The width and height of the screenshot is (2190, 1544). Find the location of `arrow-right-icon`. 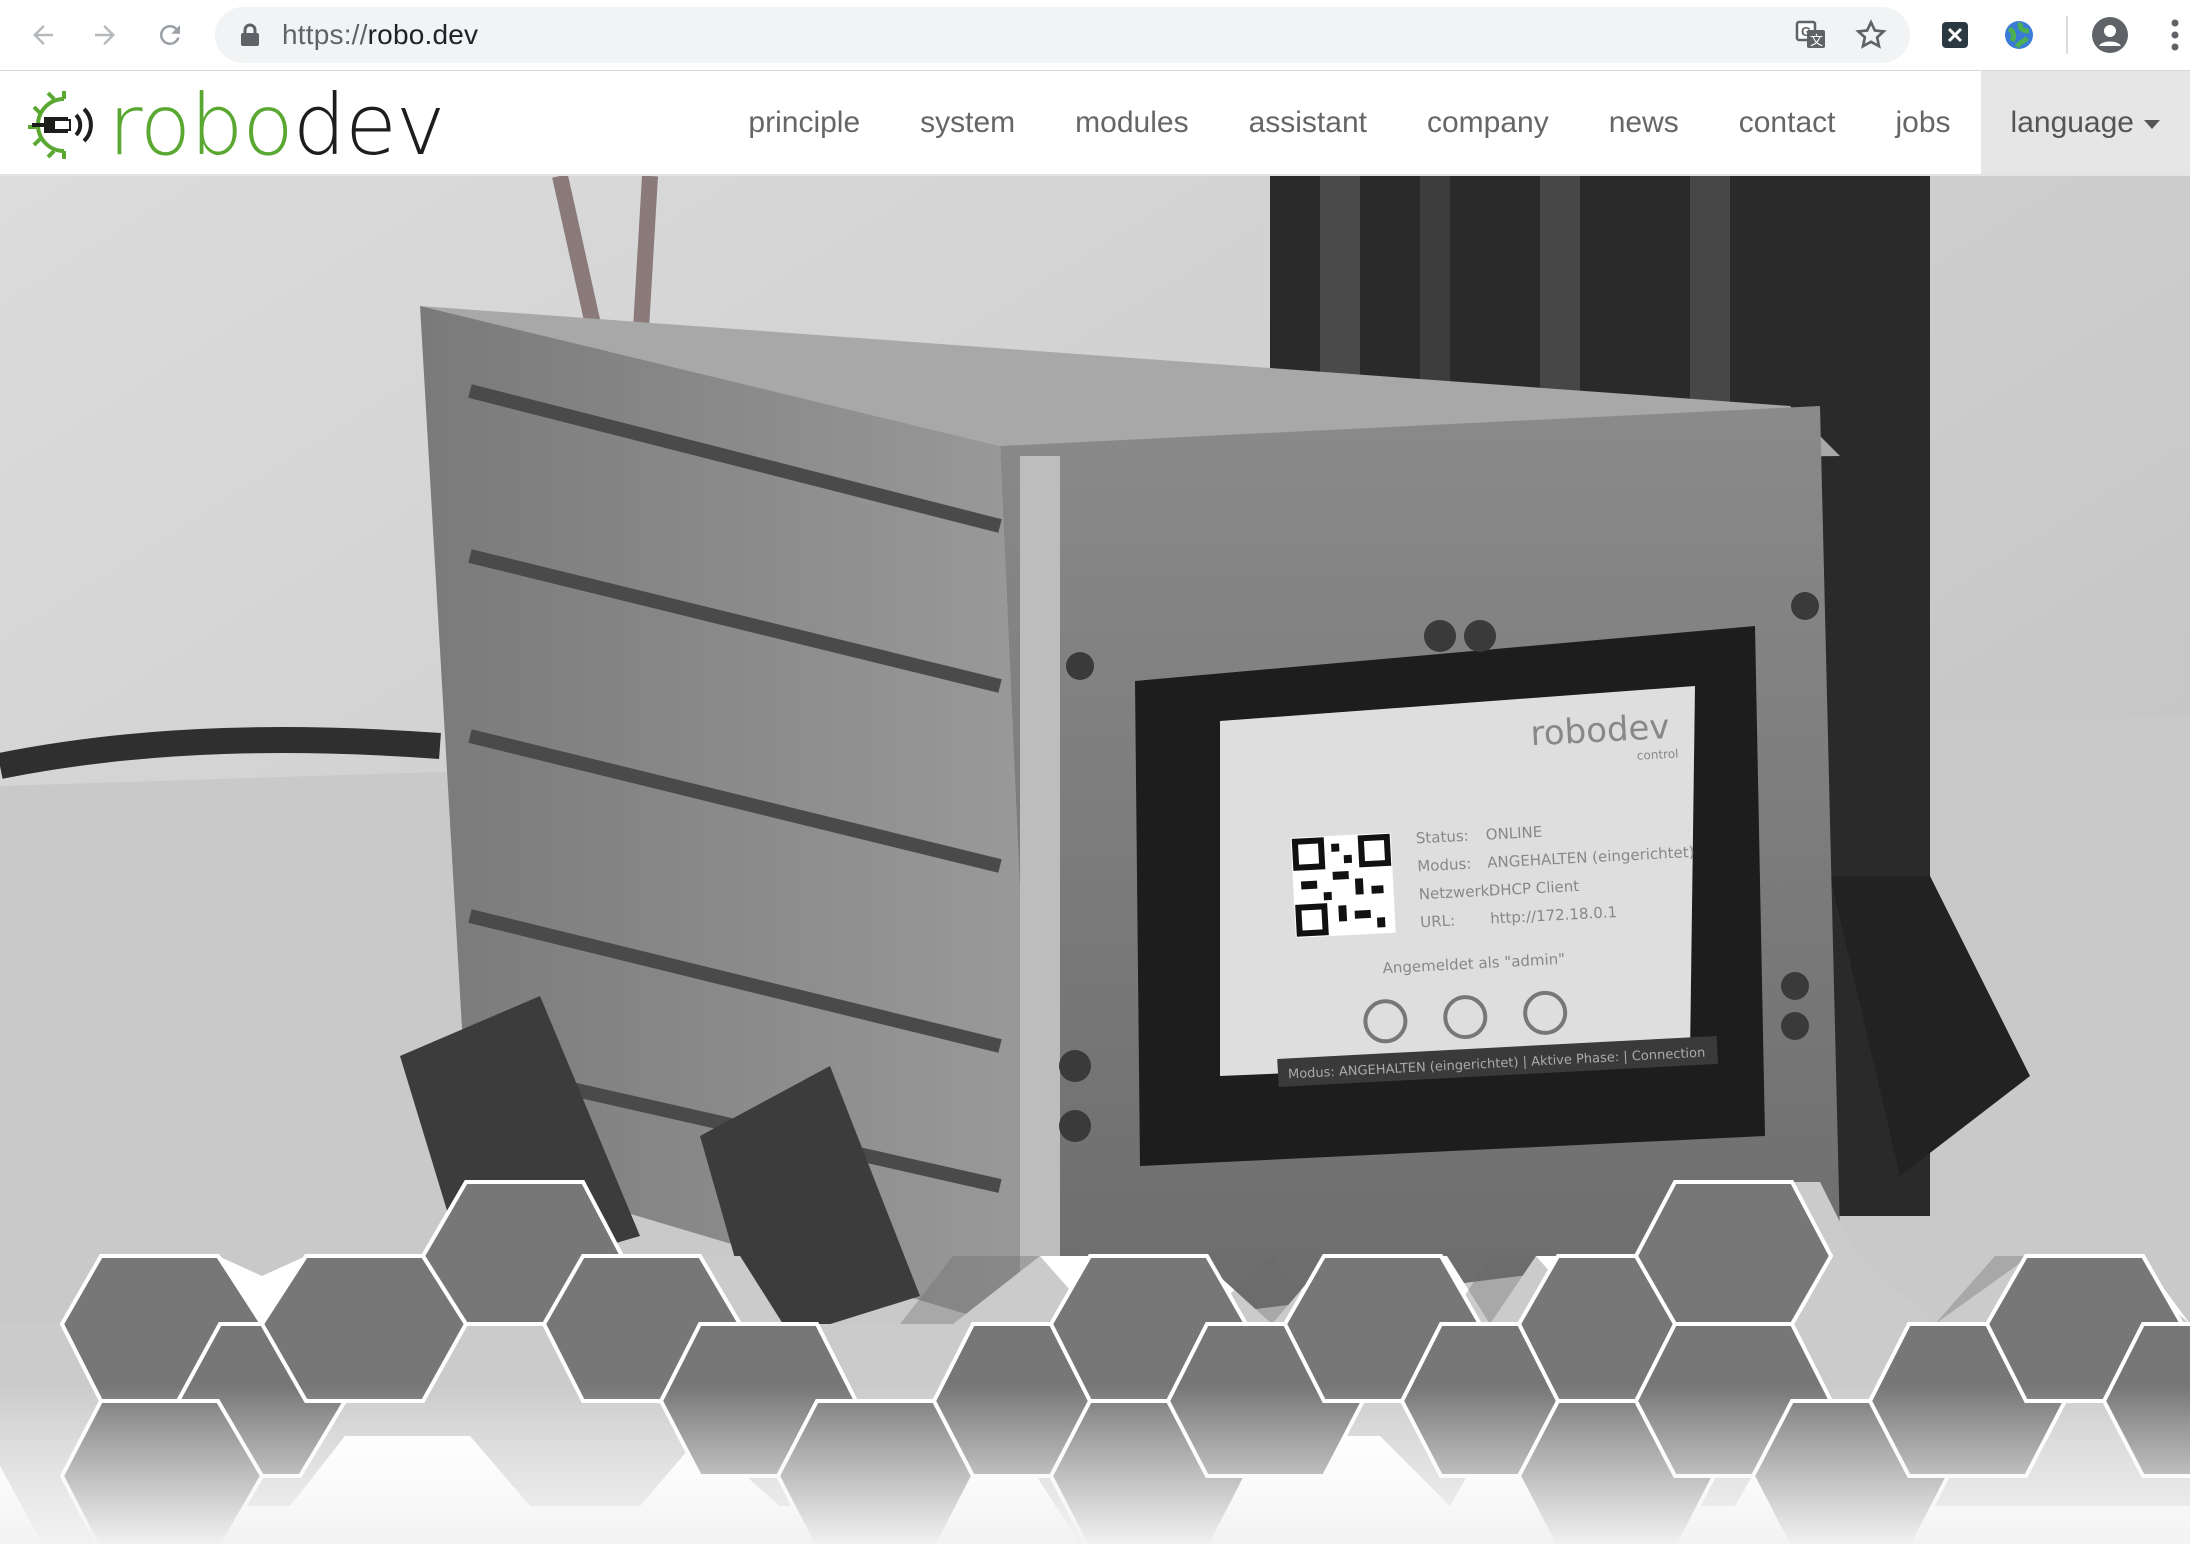

arrow-right-icon is located at coordinates (105, 35).